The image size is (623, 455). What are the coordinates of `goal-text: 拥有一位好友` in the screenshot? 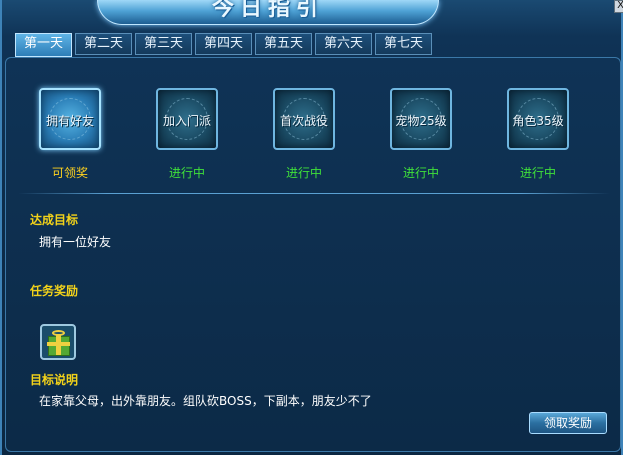 It's located at (75, 242).